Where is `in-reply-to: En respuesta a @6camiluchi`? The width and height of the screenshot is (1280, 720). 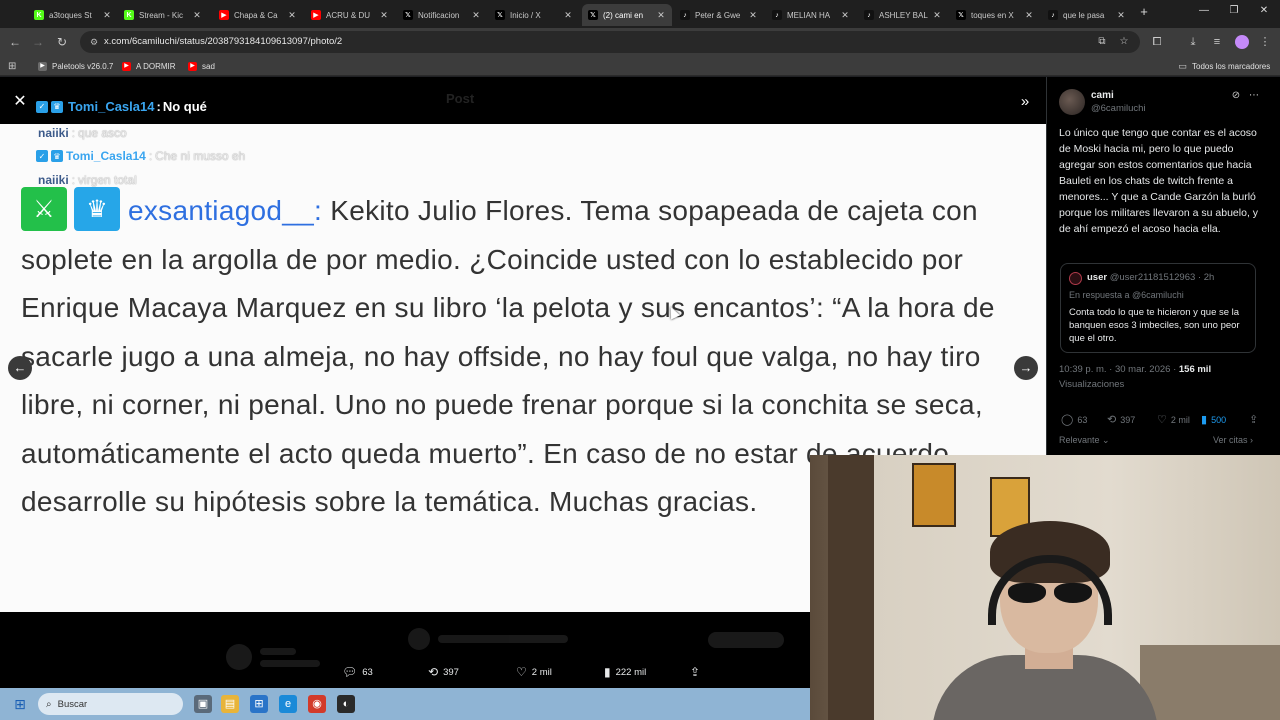
in-reply-to: En respuesta a @6camiluchi is located at coordinates (1126, 295).